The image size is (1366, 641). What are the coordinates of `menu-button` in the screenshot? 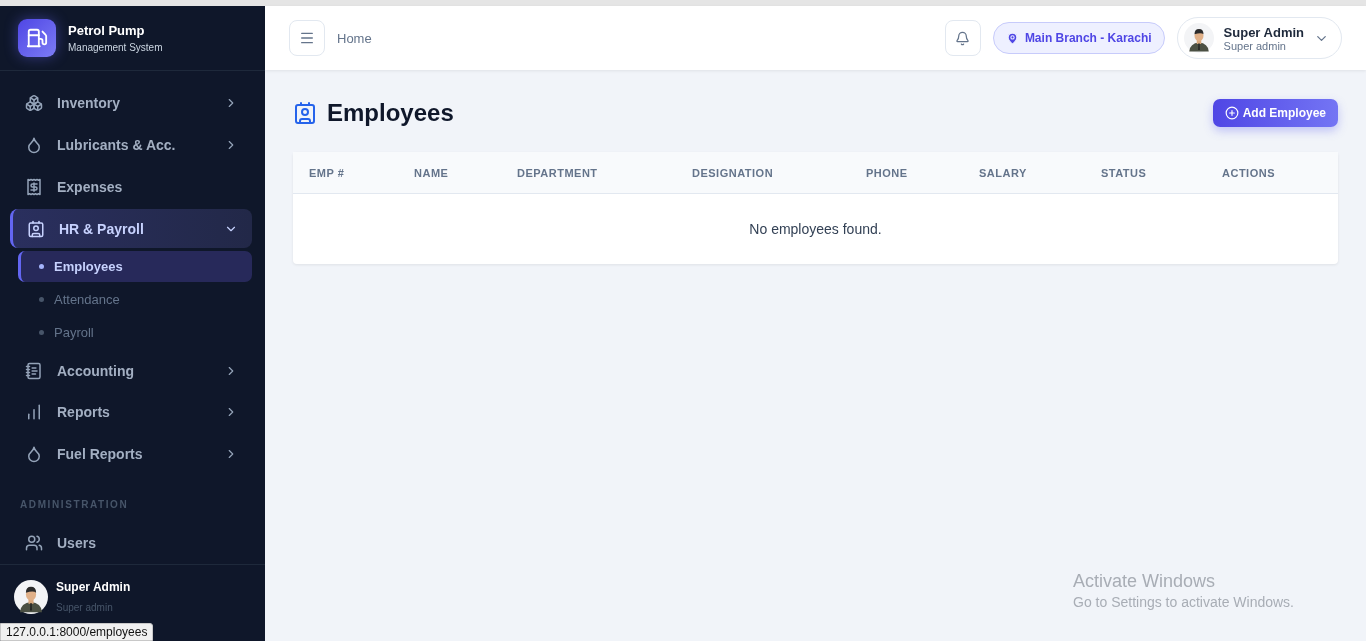 It's located at (307, 38).